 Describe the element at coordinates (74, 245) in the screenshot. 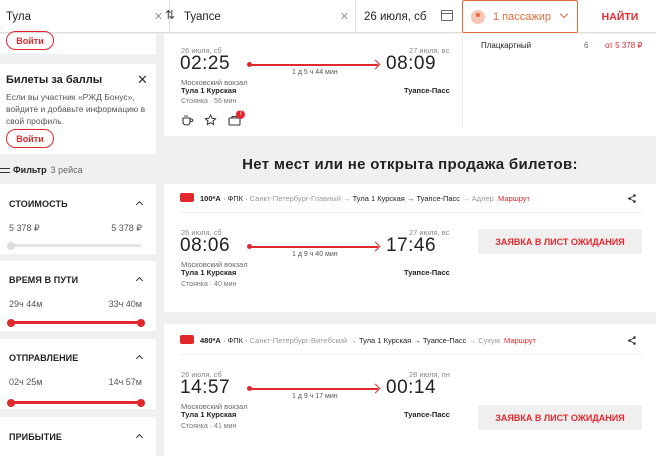

I see `cost-slider-track` at that location.